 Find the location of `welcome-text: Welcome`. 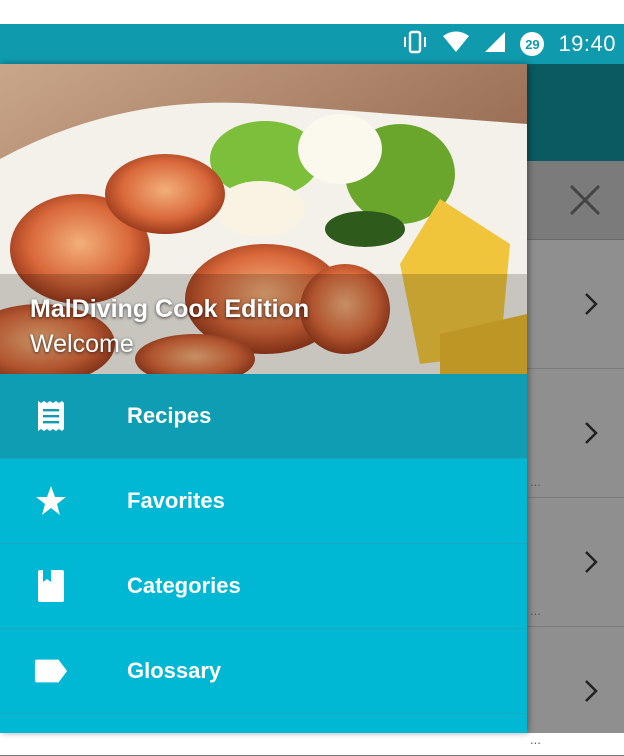

welcome-text: Welcome is located at coordinates (82, 344).